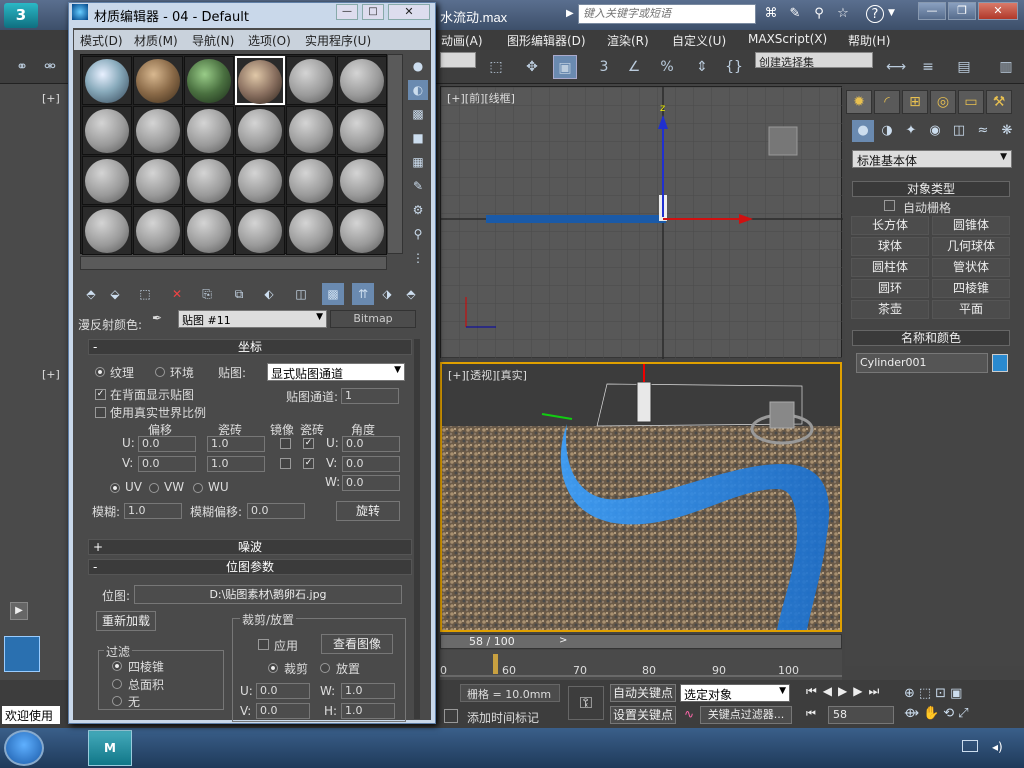 Image resolution: width=1024 pixels, height=768 pixels. What do you see at coordinates (586, 703) in the screenshot?
I see `key-icon: ⚿` at bounding box center [586, 703].